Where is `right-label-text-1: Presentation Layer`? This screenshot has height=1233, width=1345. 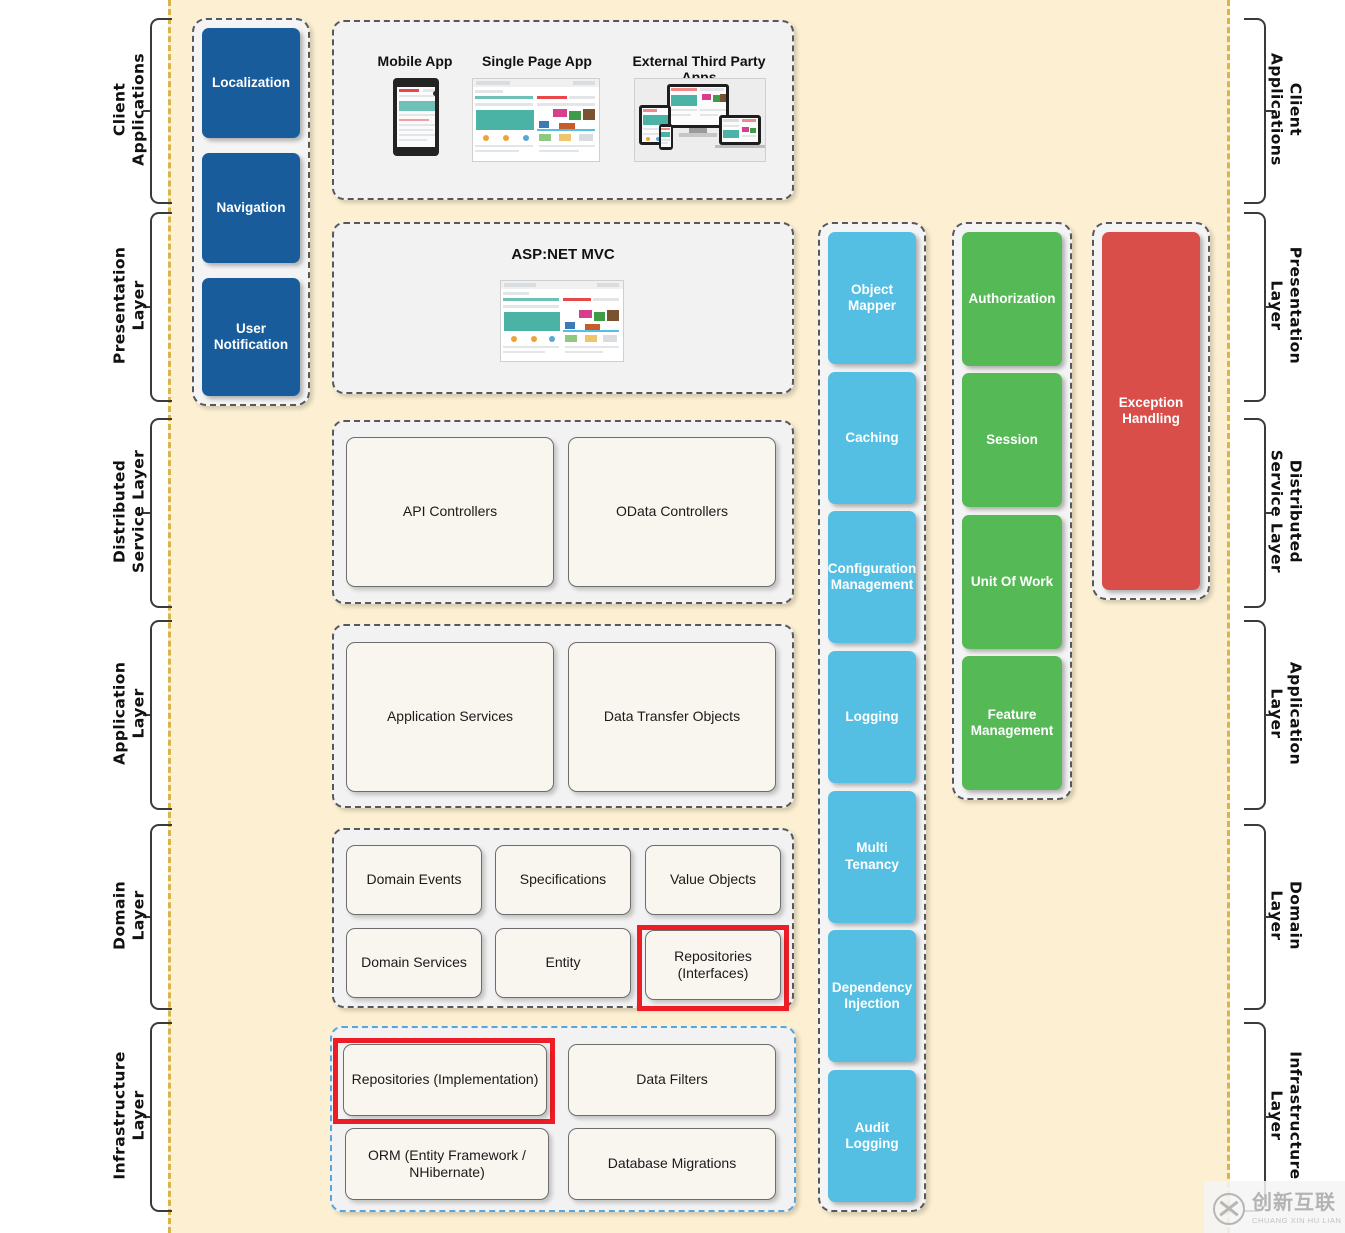
right-label-text-1: Presentation Layer is located at coordinates (1286, 305).